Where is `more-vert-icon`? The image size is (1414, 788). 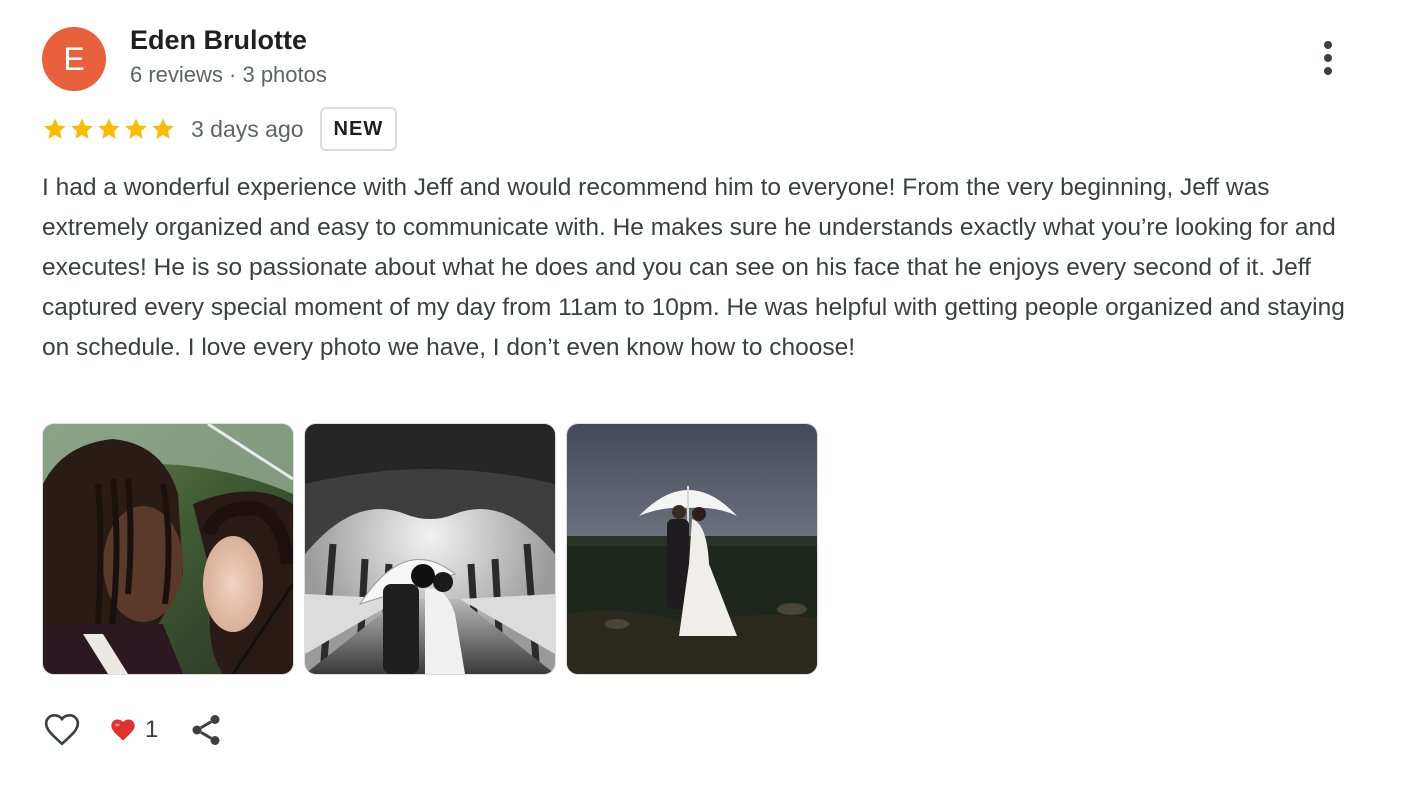
more-vert-icon is located at coordinates (1328, 45).